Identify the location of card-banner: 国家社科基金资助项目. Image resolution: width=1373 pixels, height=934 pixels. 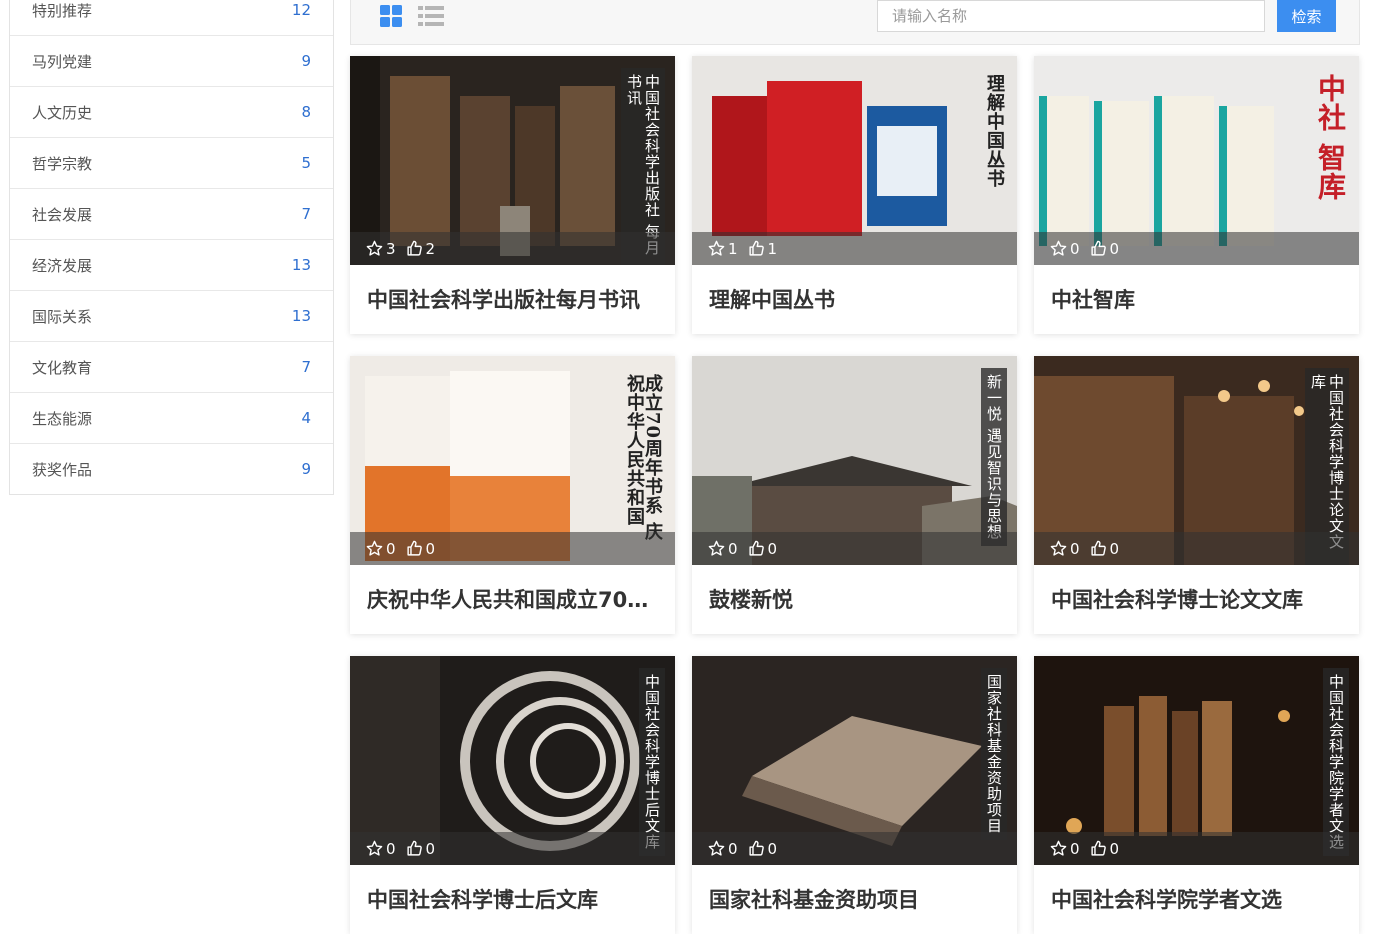
(994, 754).